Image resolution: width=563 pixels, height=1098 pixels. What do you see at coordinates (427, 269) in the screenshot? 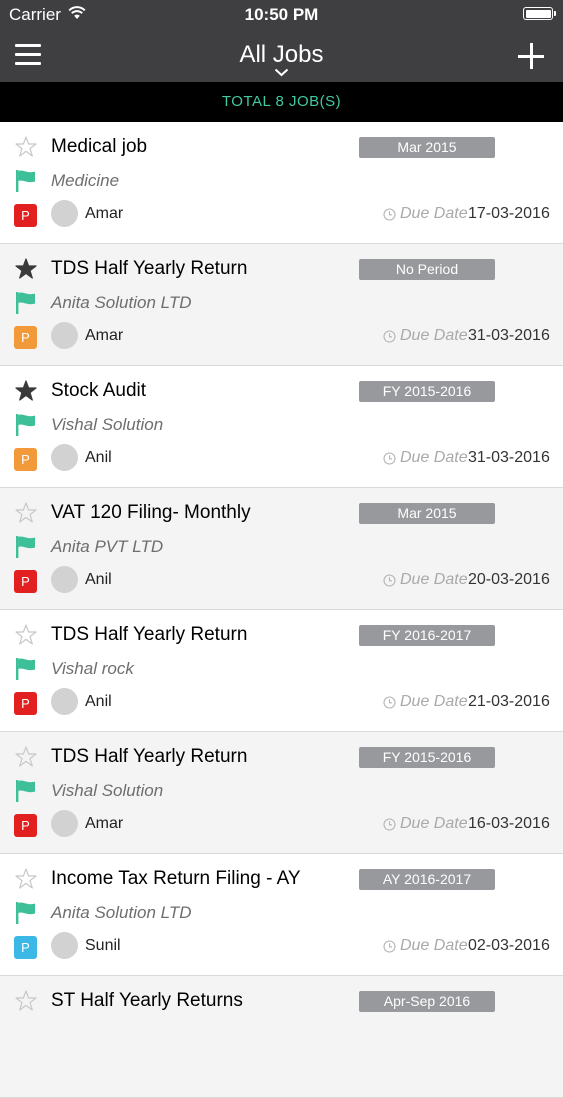
I see `period-badge: No Period` at bounding box center [427, 269].